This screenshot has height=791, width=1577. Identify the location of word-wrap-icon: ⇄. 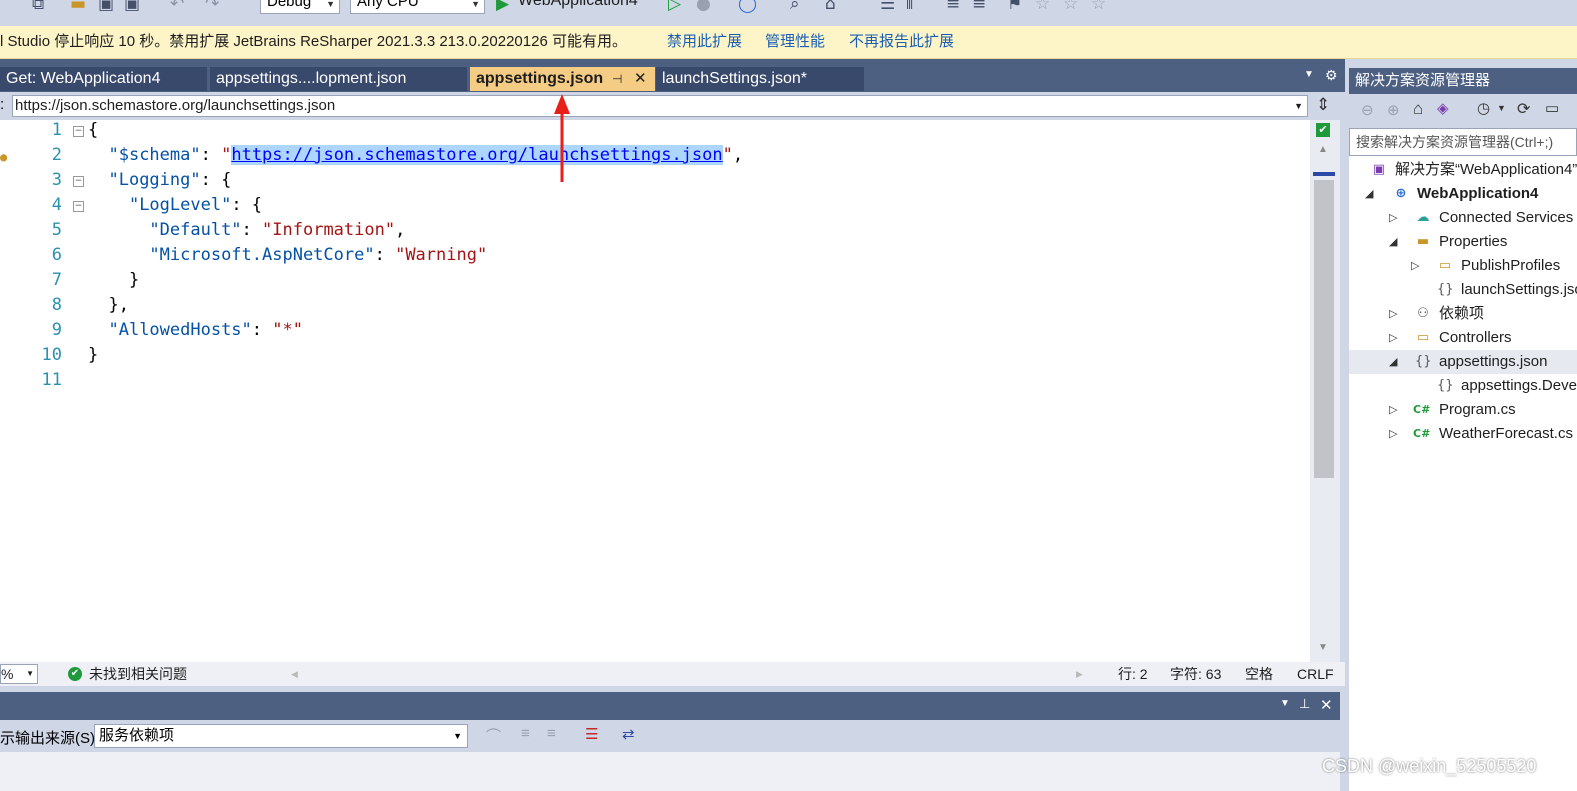
(628, 734).